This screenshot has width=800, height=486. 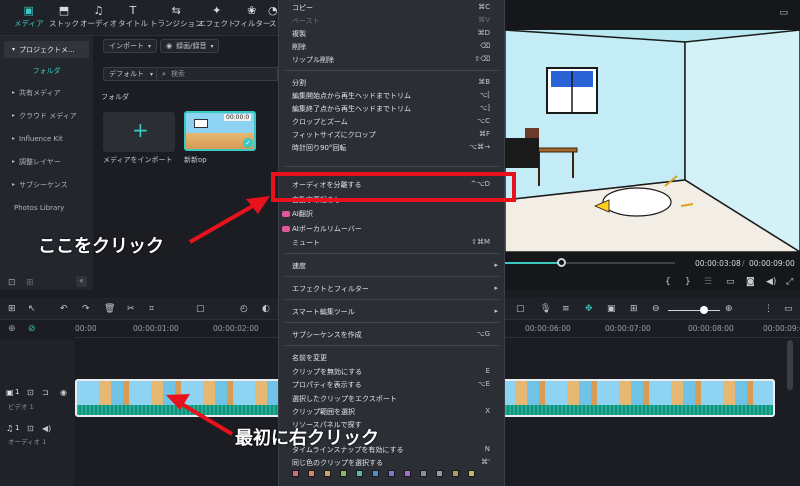 I want to click on menu-item-export-selected: 選択したクリップをエクスポート, so click(x=344, y=399).